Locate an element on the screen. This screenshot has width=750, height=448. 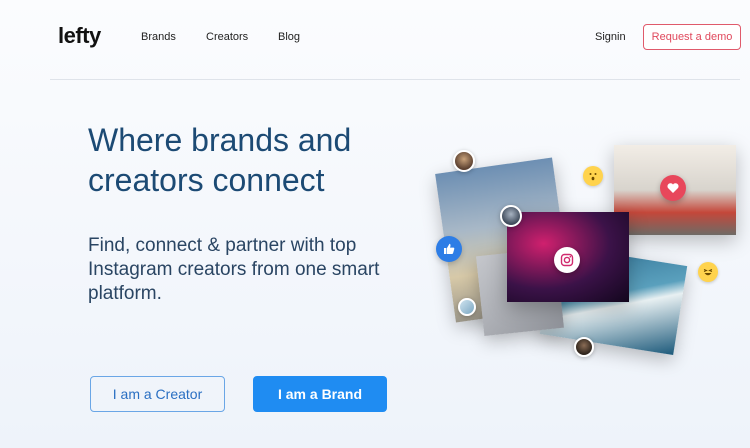
surprised-emoji-icon is located at coordinates (593, 176).